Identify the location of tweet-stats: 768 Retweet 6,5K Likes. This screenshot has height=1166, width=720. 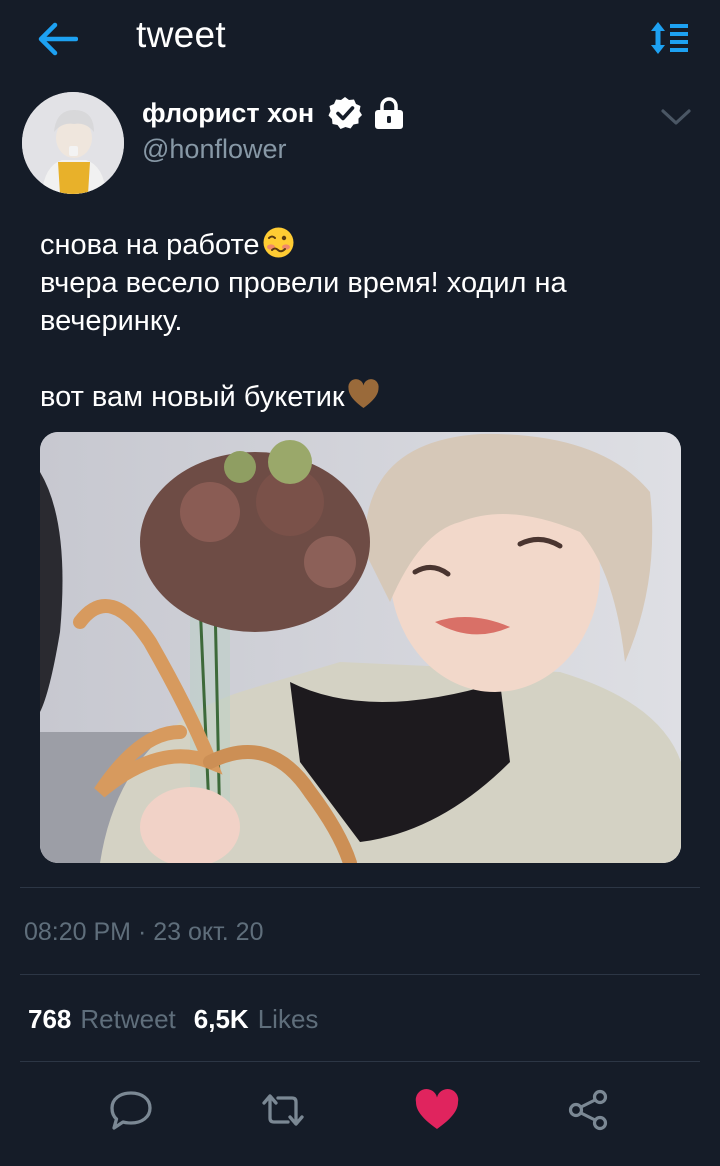
(173, 1019).